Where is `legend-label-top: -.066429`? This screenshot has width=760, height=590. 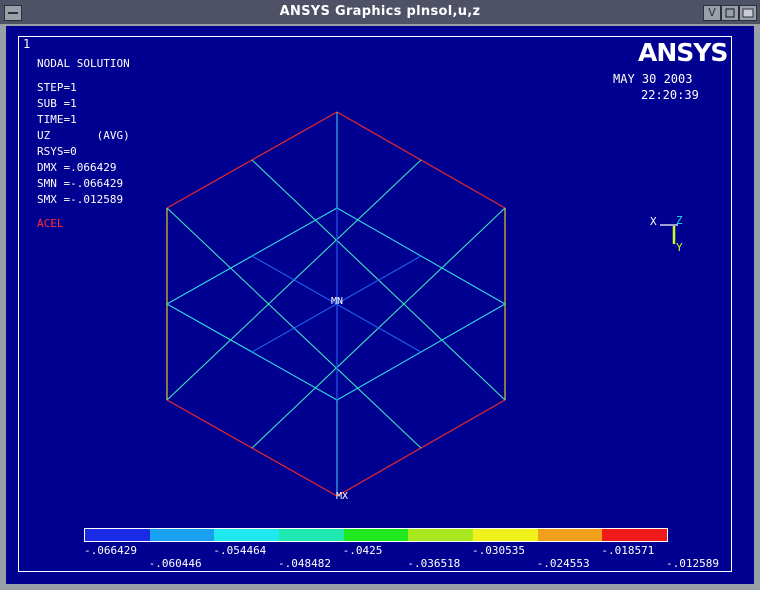
legend-label-top: -.066429 is located at coordinates (110, 550).